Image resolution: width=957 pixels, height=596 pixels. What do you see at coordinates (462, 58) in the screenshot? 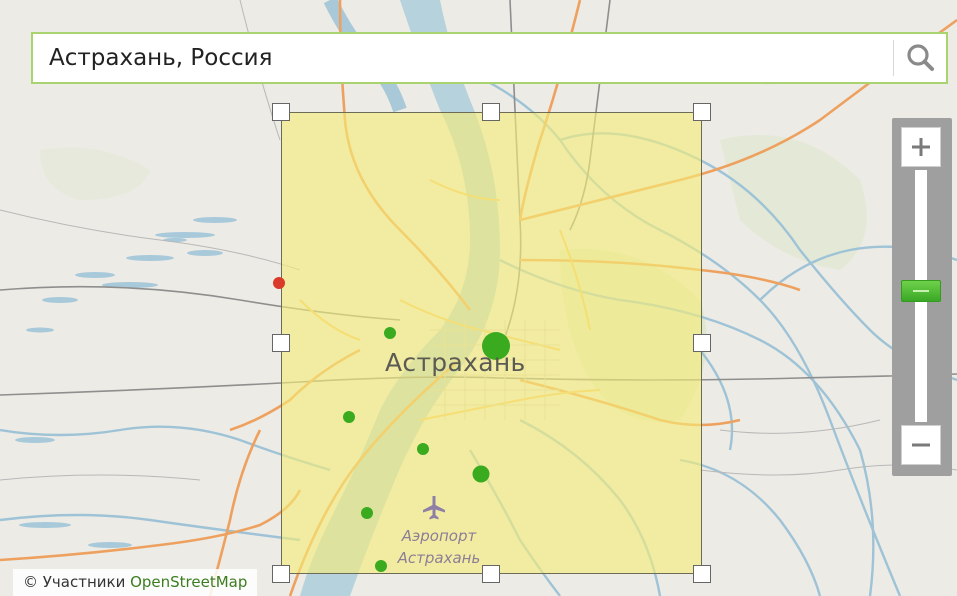
I see `search-input` at bounding box center [462, 58].